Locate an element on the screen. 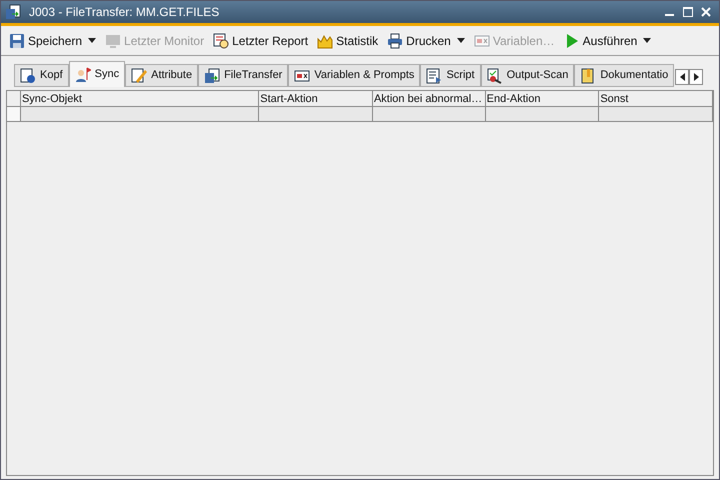  scroll-right-button is located at coordinates (696, 77).